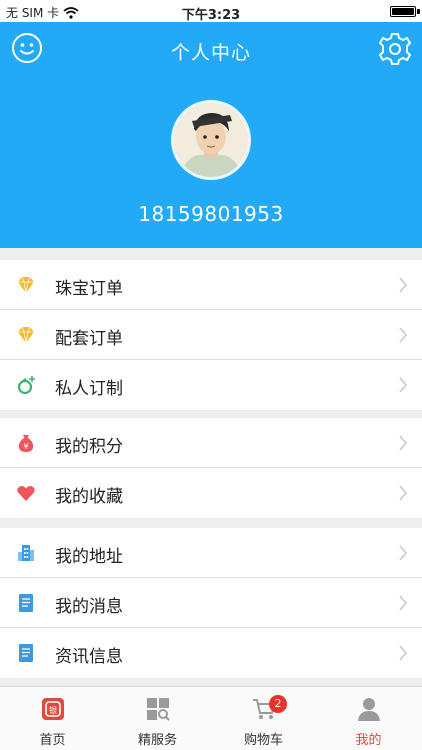  Describe the element at coordinates (211, 285) in the screenshot. I see `menu-item-jewelry-orders: 珠宝订单` at that location.